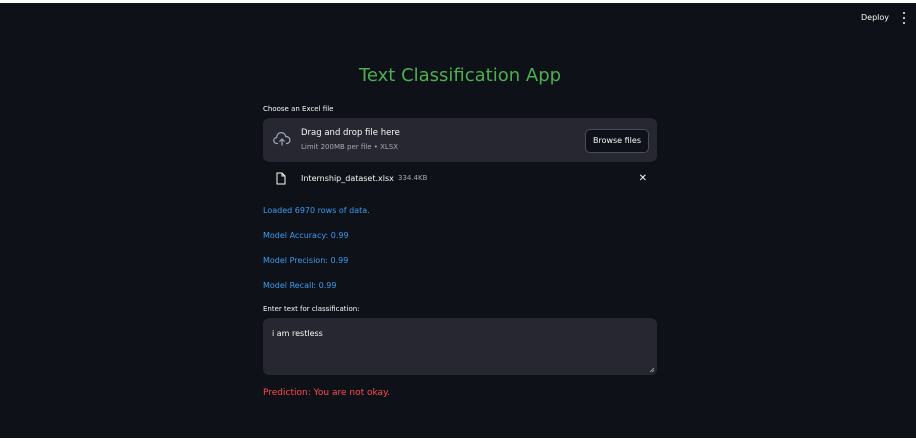 The height and width of the screenshot is (441, 916). Describe the element at coordinates (616, 141) in the screenshot. I see `browse-files-button: Browse files` at that location.